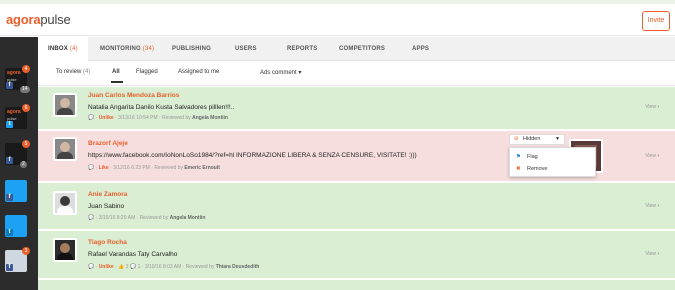  Describe the element at coordinates (107, 194) in the screenshot. I see `author-name: Anie Zamora` at that location.